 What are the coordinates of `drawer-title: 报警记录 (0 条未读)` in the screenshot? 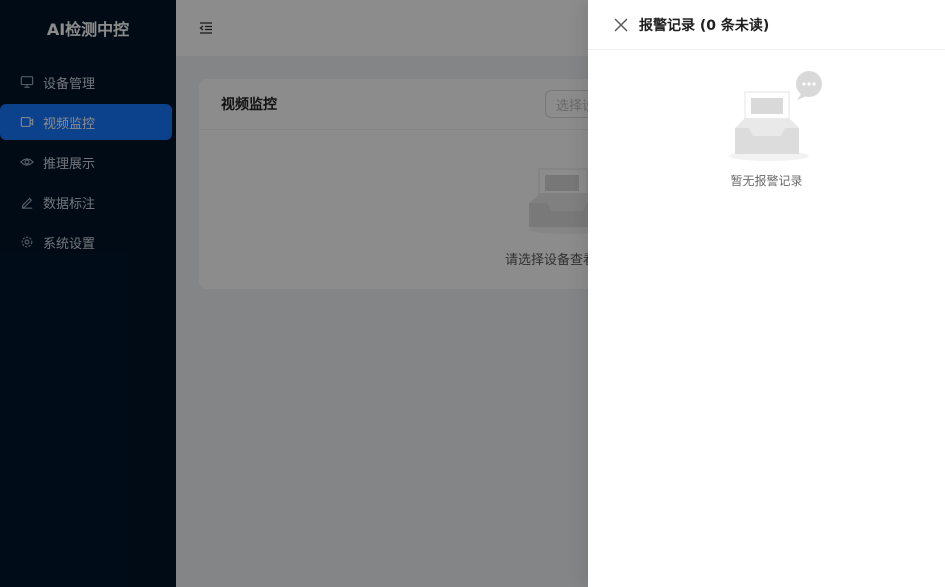 It's located at (704, 25).